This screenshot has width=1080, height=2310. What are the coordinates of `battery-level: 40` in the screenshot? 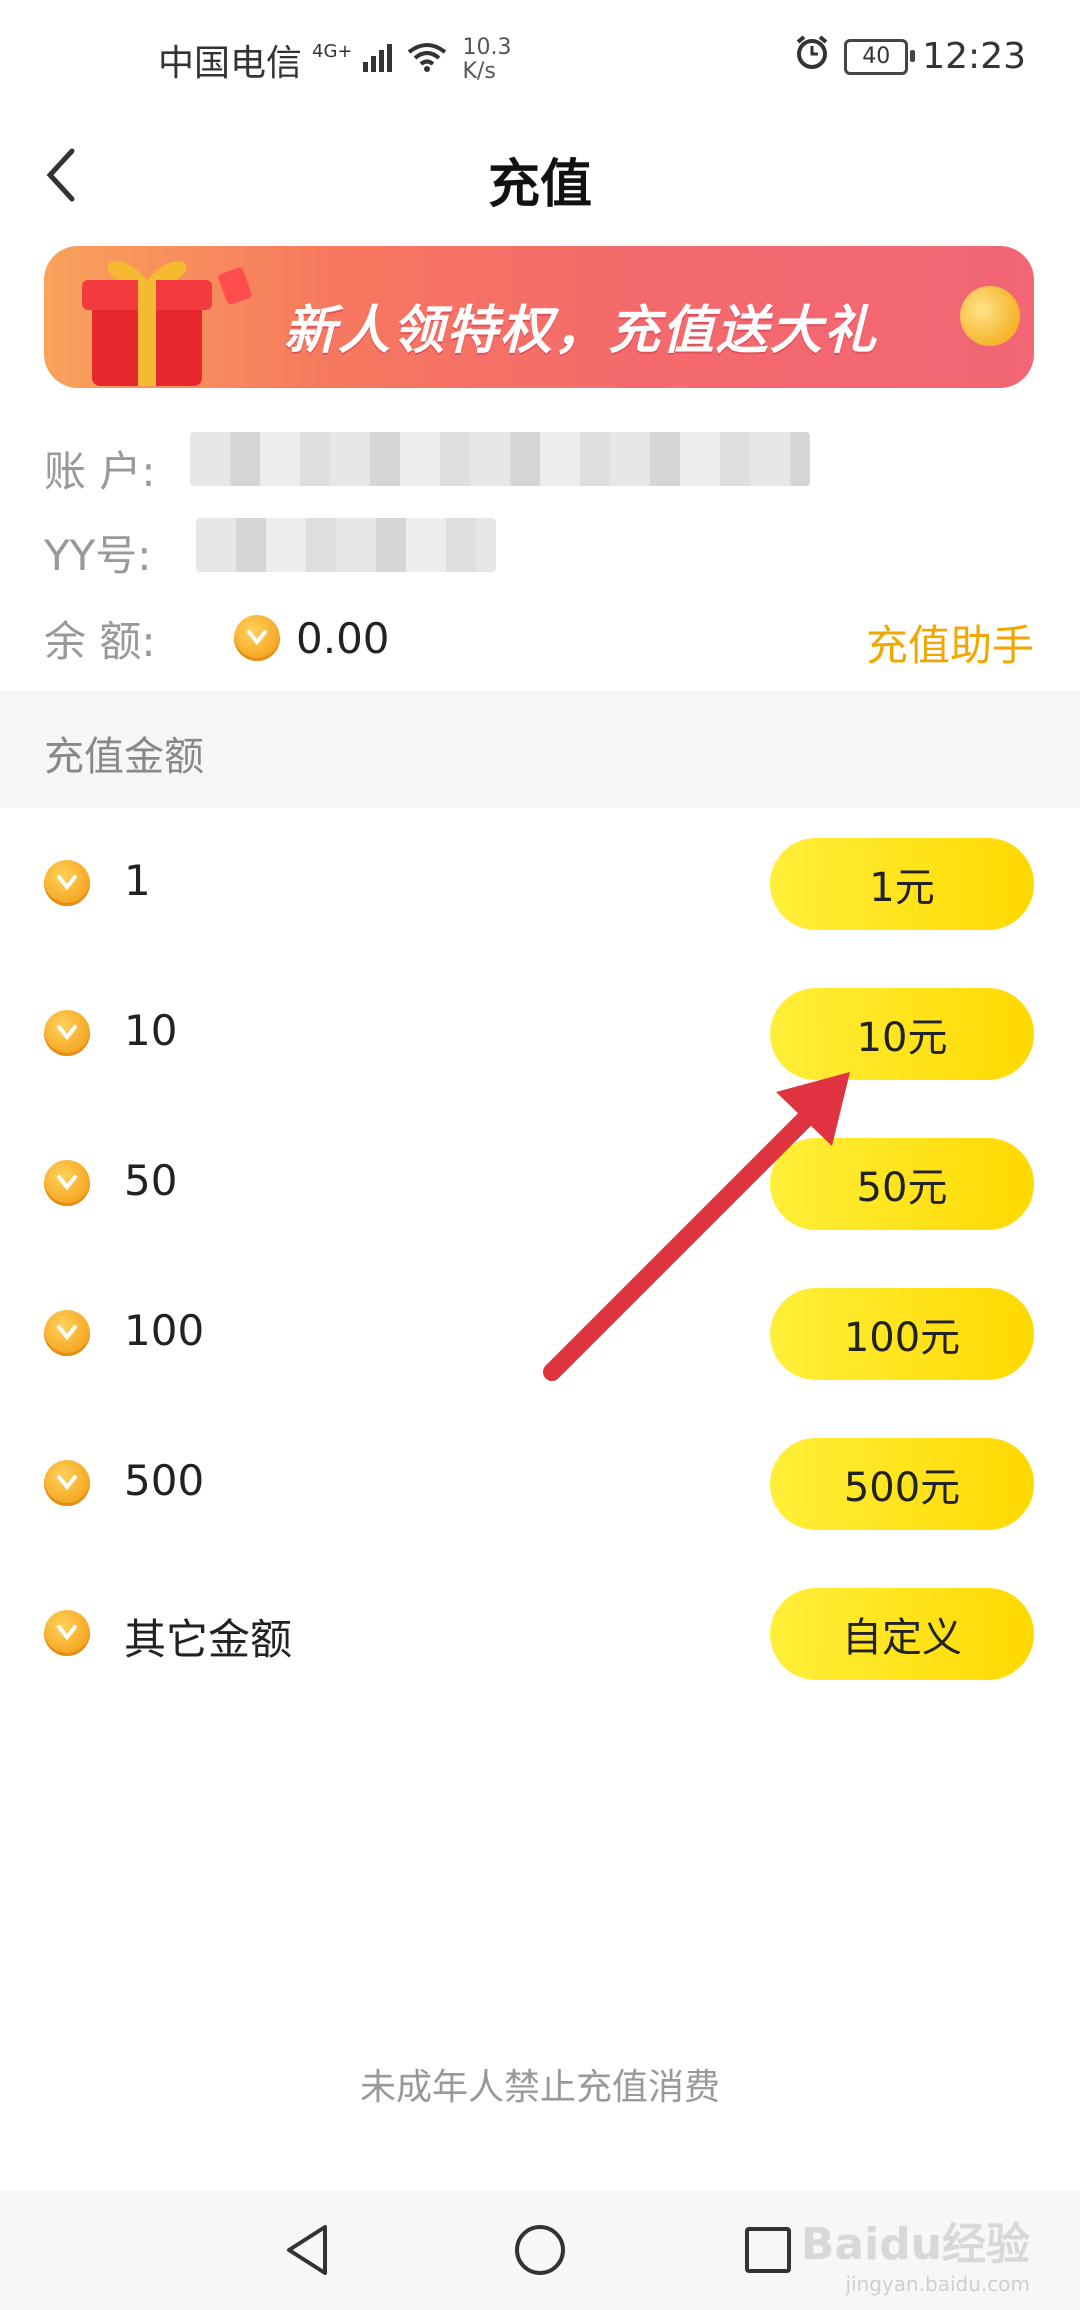 It's located at (876, 56).